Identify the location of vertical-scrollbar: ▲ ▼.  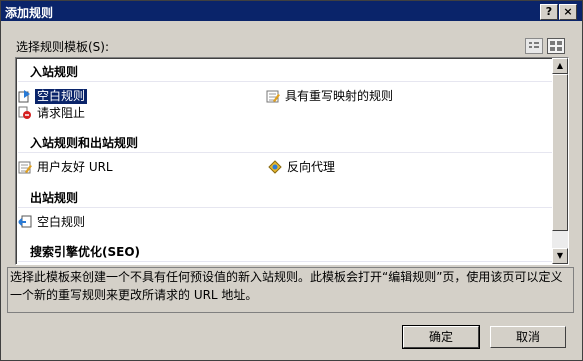
(560, 161).